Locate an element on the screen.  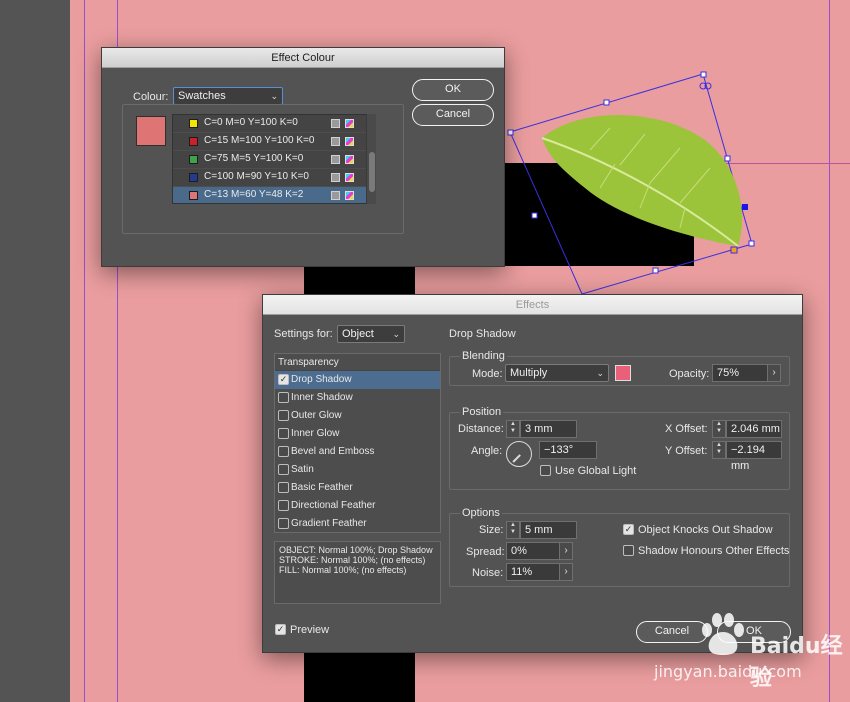
pasteboard is located at coordinates (35, 351).